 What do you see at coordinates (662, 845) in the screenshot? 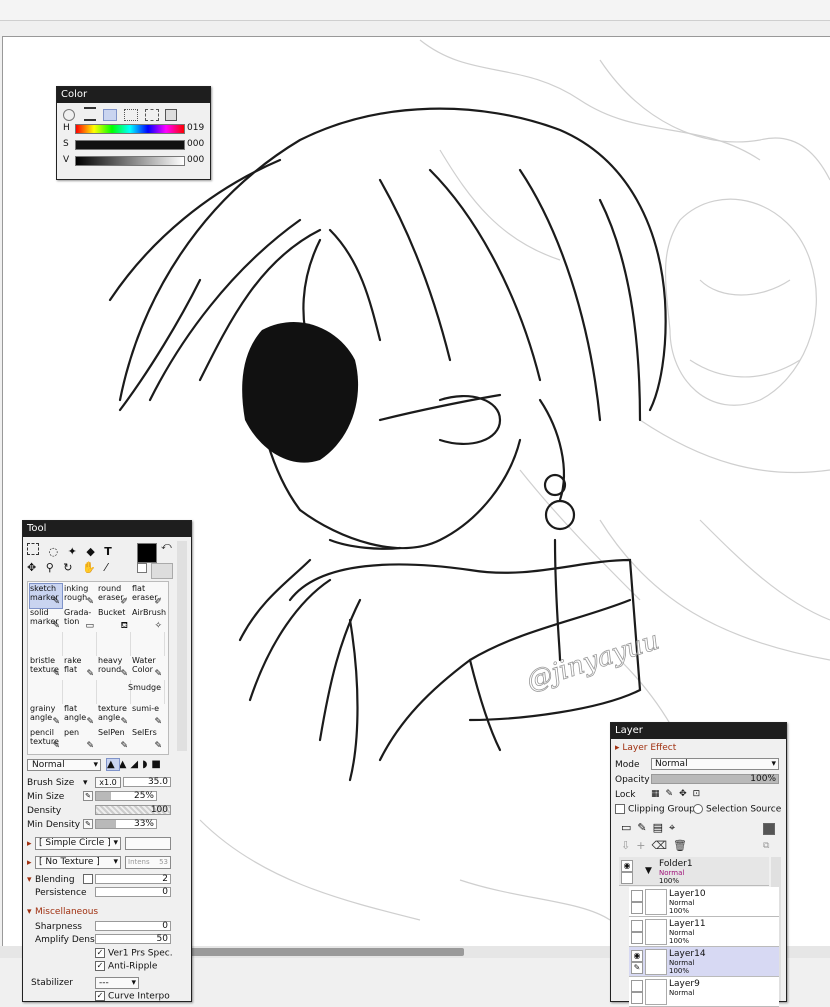
I see `clear-layer-icon: ⌫` at bounding box center [662, 845].